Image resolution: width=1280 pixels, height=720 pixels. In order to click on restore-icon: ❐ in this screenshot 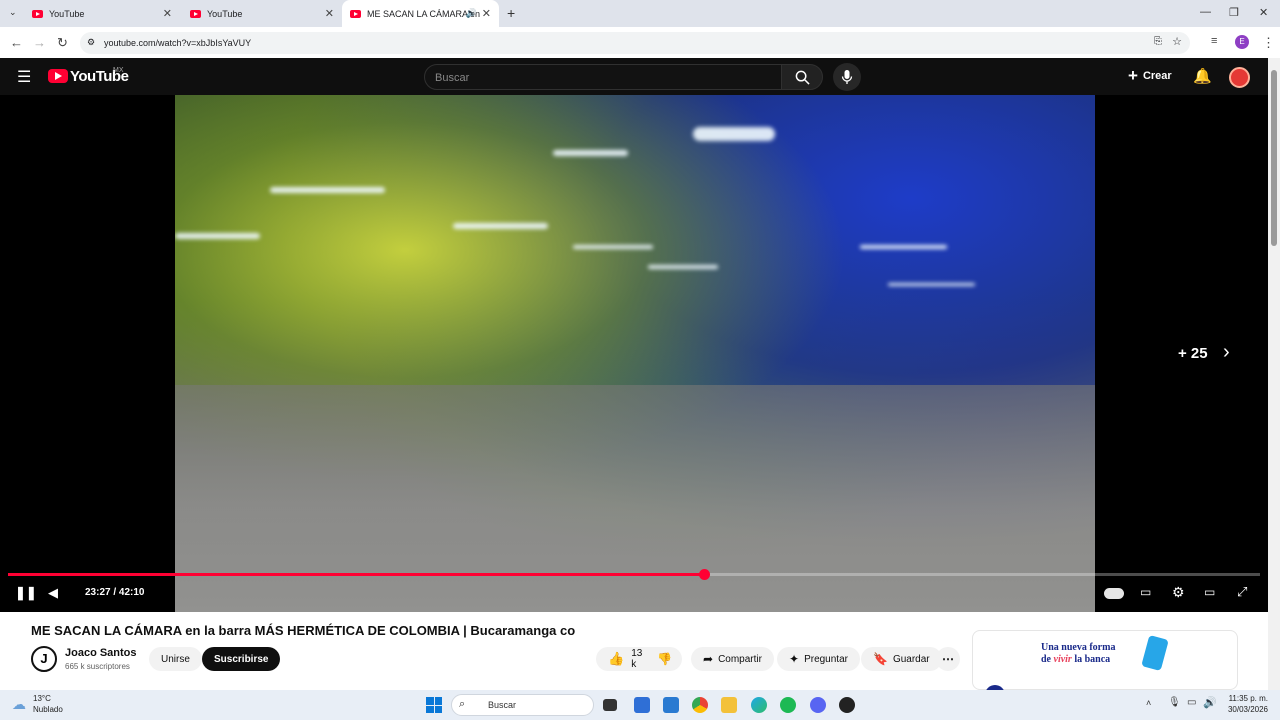, I will do `click(1234, 12)`.